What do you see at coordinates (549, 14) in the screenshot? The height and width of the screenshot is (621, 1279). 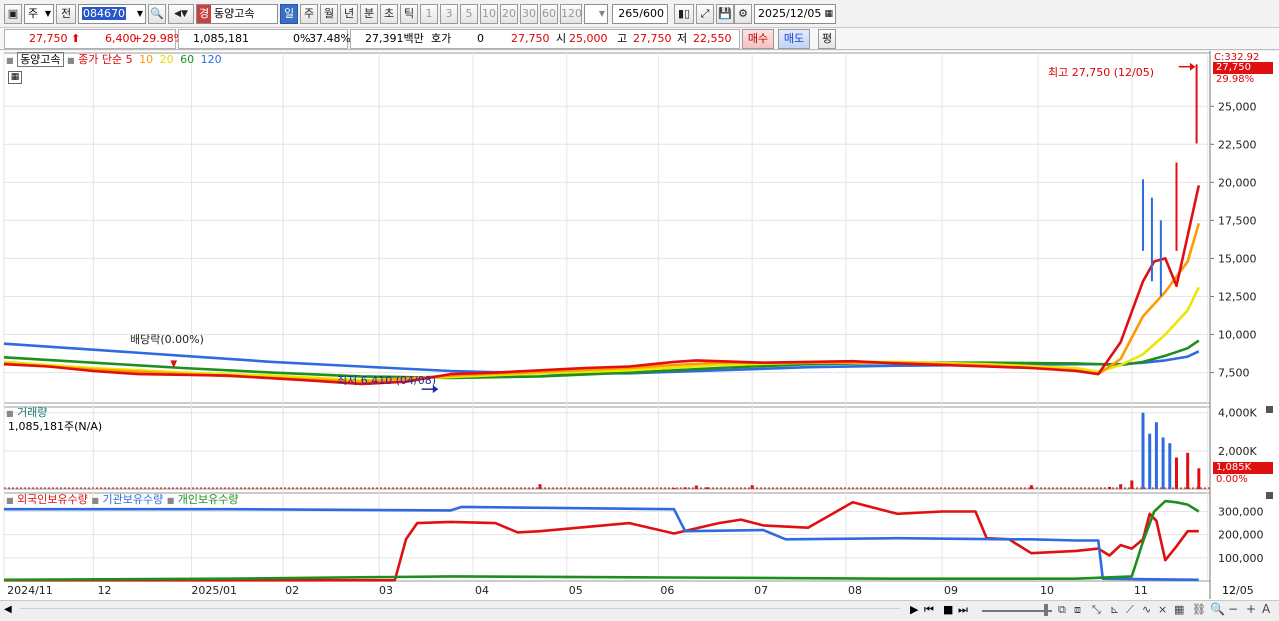 I see `interval-60: 60` at bounding box center [549, 14].